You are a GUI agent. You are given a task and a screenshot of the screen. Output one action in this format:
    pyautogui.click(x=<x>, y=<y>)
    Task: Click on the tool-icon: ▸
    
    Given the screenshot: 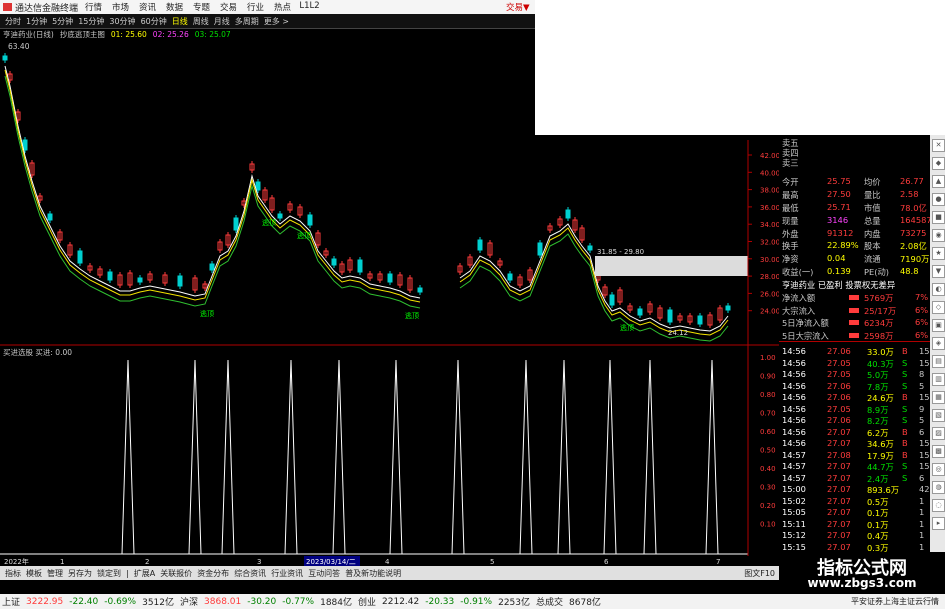 What is the action you would take?
    pyautogui.click(x=938, y=523)
    